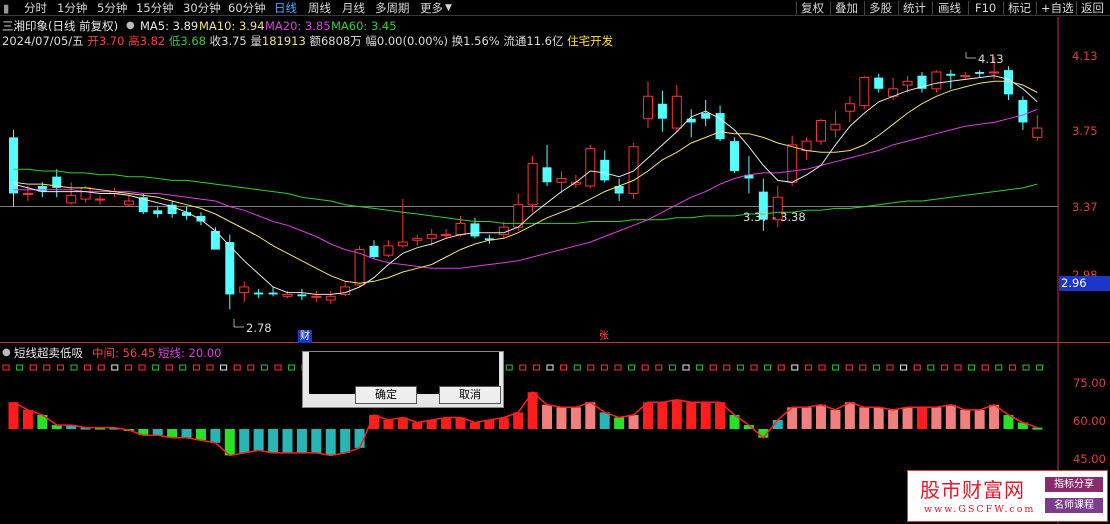  I want to click on indicator-menu-icon: ●, so click(6, 353).